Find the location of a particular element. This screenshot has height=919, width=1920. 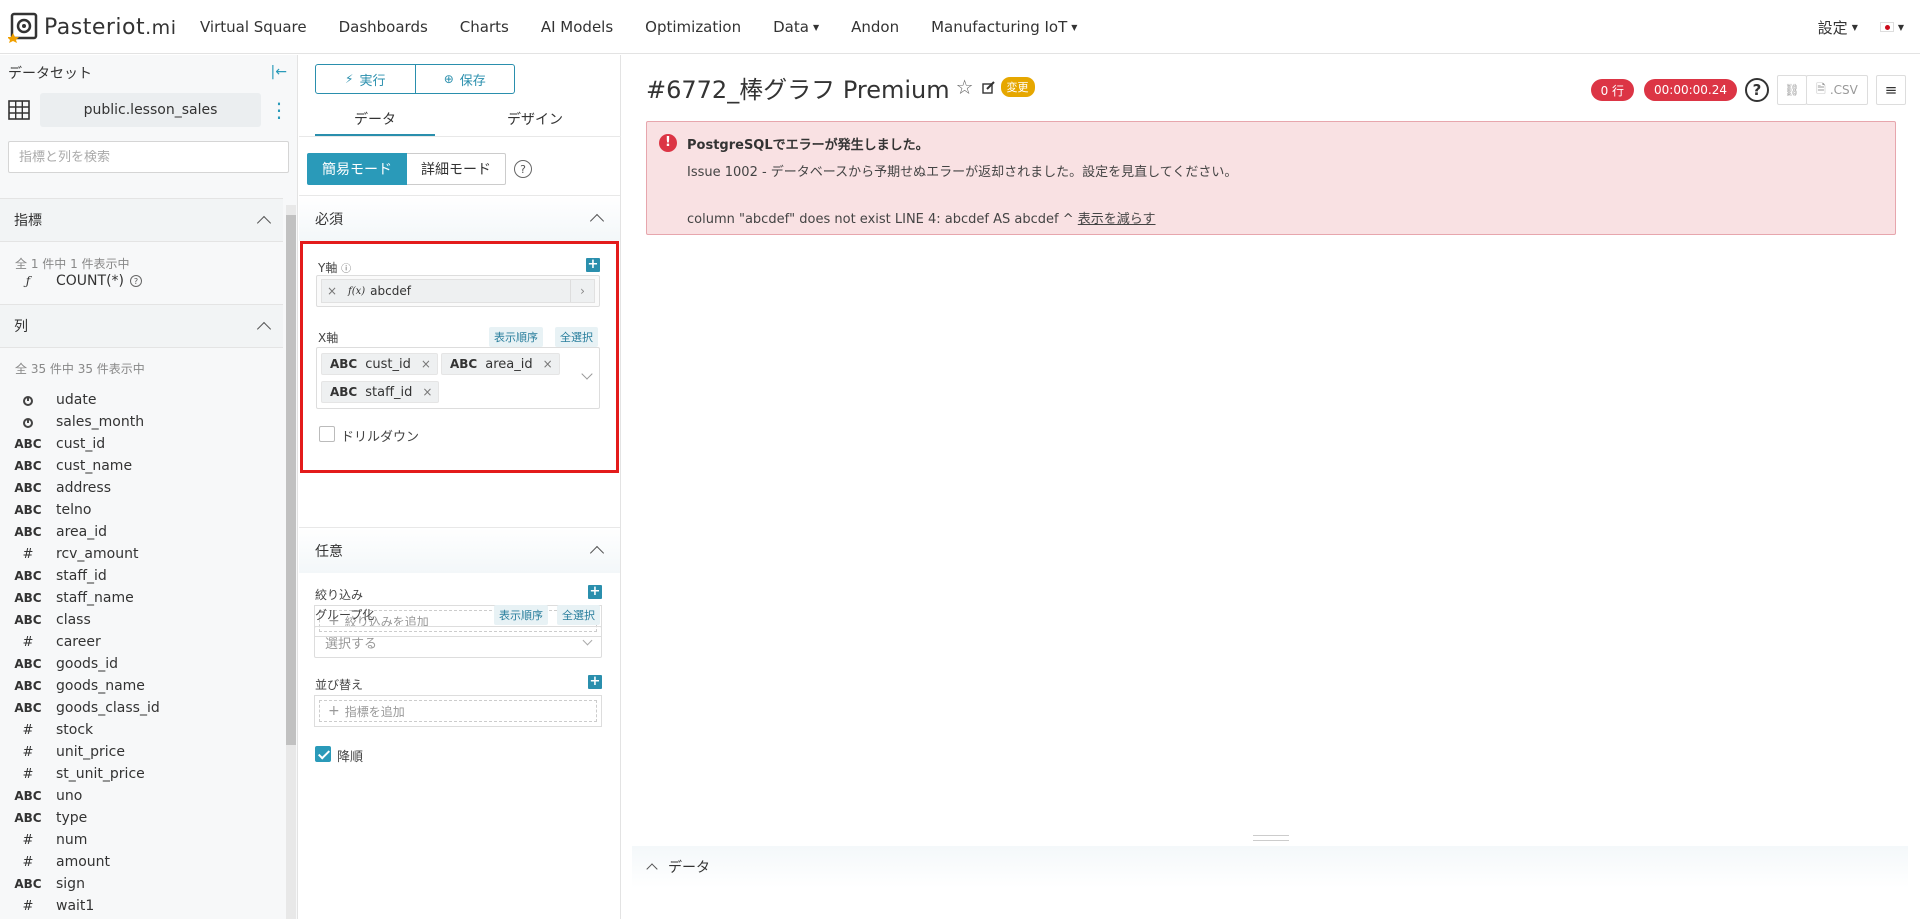

star-icon: ☆ is located at coordinates (965, 87).